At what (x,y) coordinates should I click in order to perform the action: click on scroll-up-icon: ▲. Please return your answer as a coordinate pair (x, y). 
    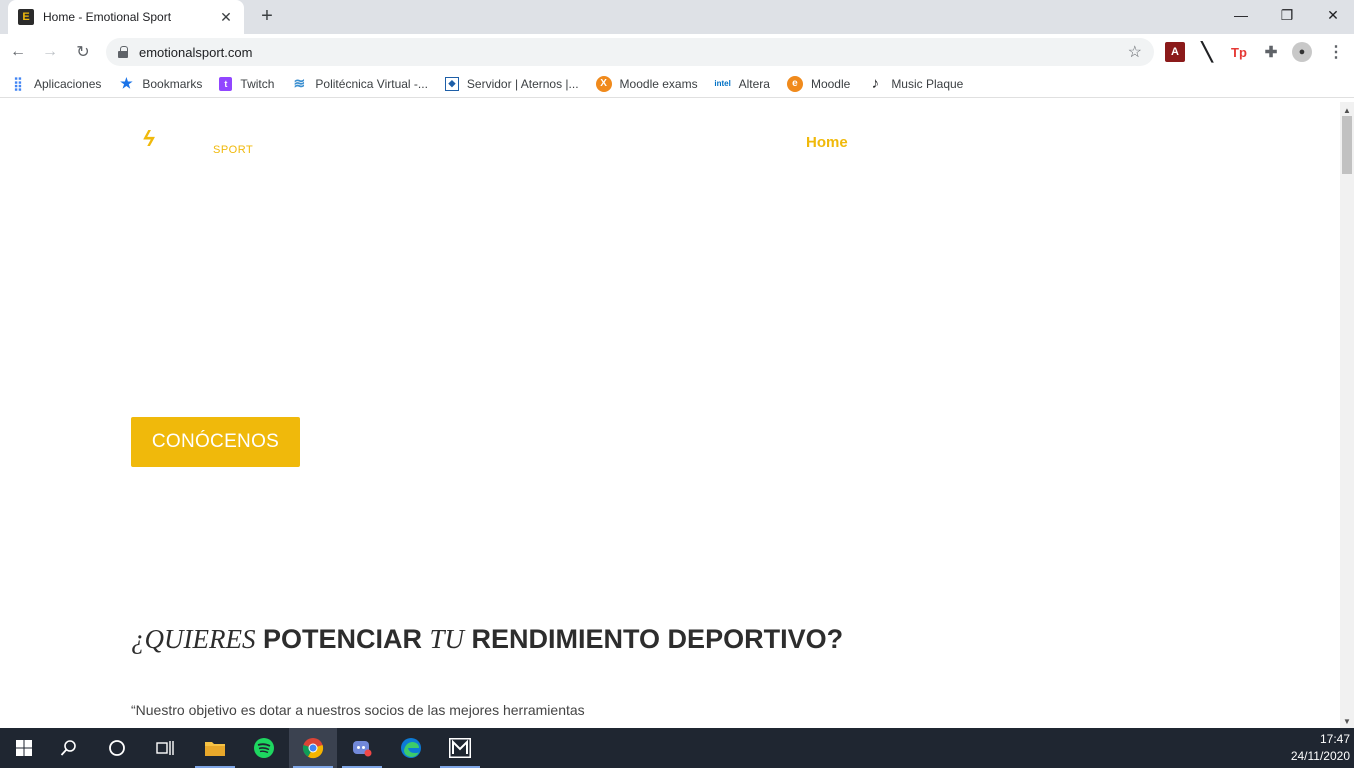
    Looking at the image, I should click on (1347, 110).